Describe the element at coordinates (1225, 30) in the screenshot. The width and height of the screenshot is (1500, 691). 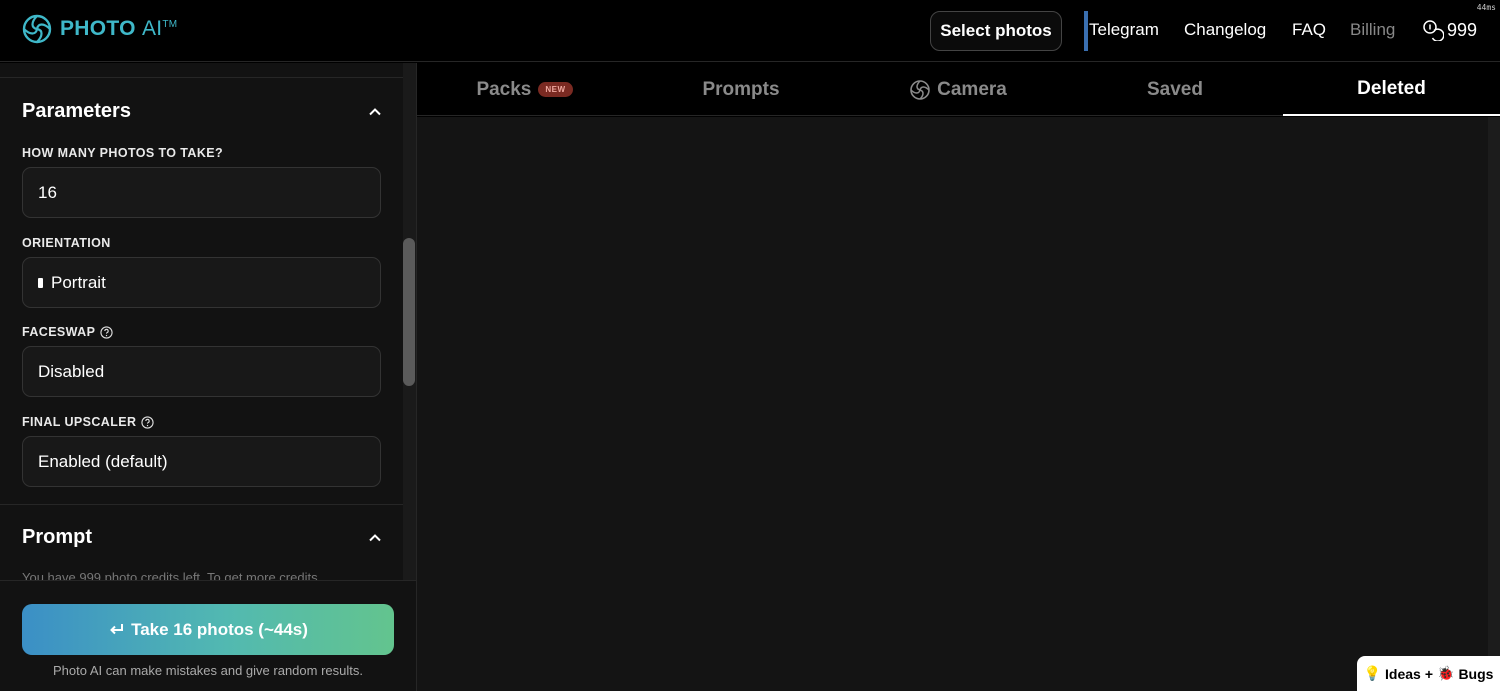
I see `nav-changelog: Changelog` at that location.